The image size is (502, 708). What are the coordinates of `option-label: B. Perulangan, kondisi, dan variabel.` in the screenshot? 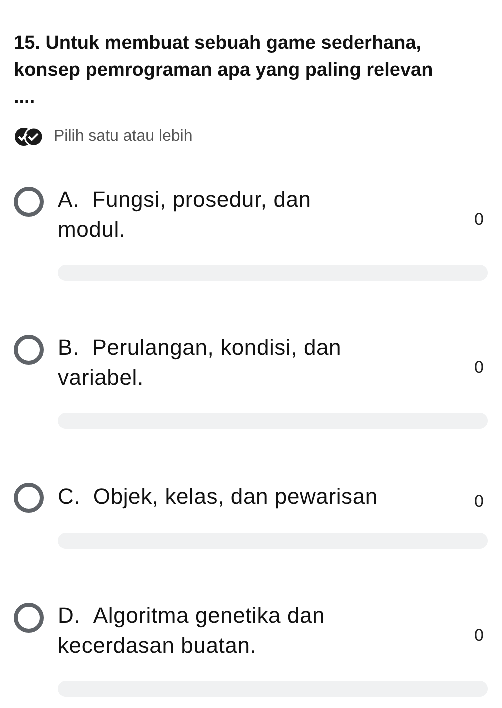 It's located at (266, 363).